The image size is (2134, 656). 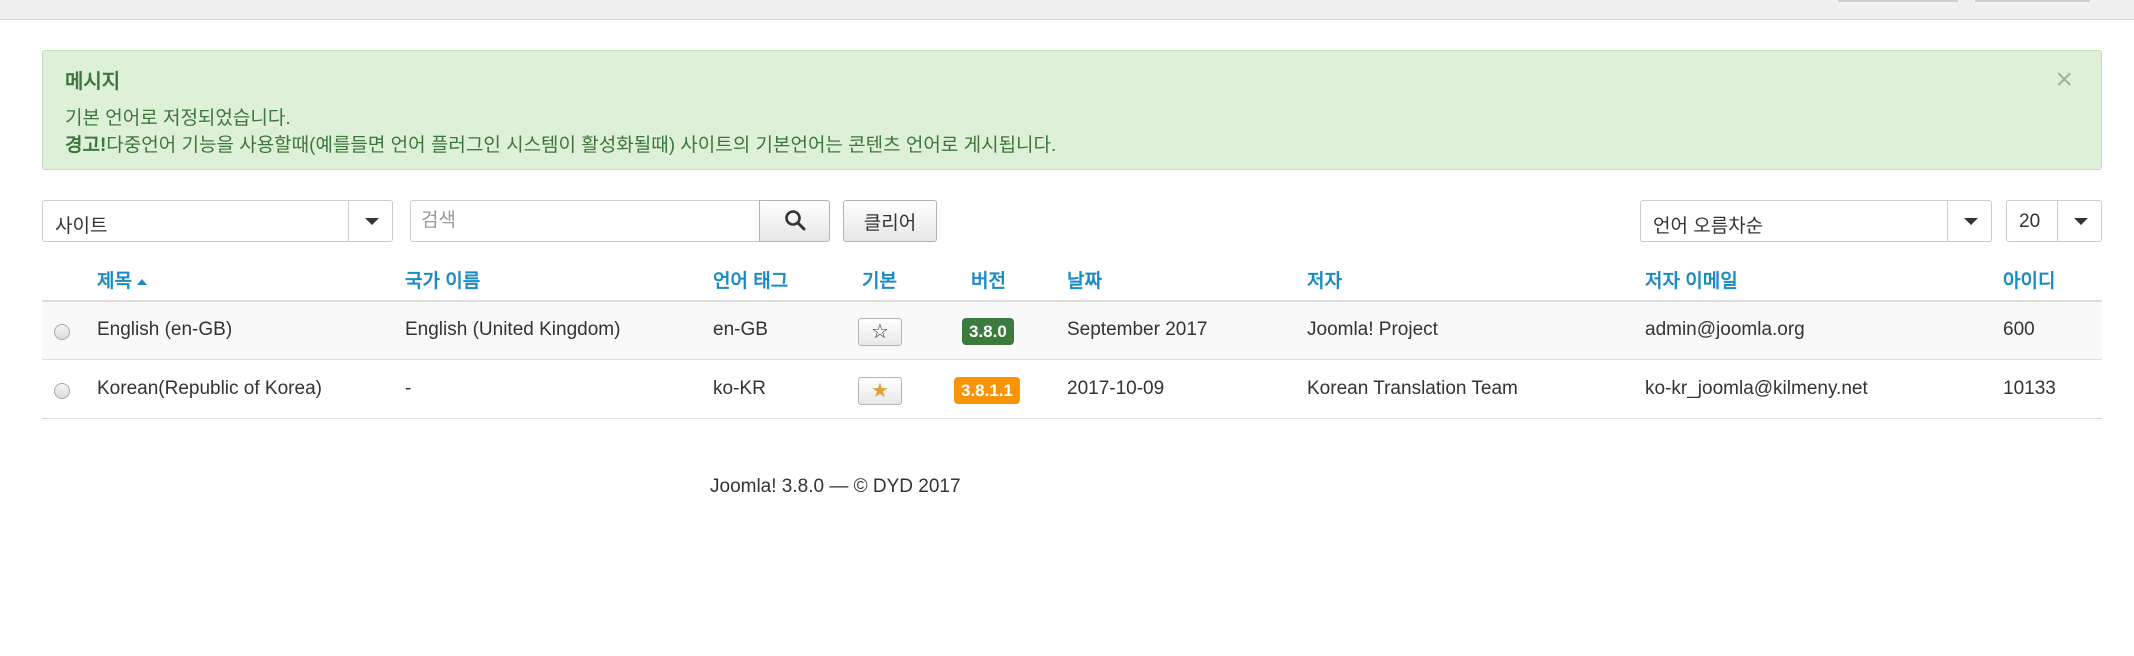 I want to click on search-icon, so click(x=794, y=219).